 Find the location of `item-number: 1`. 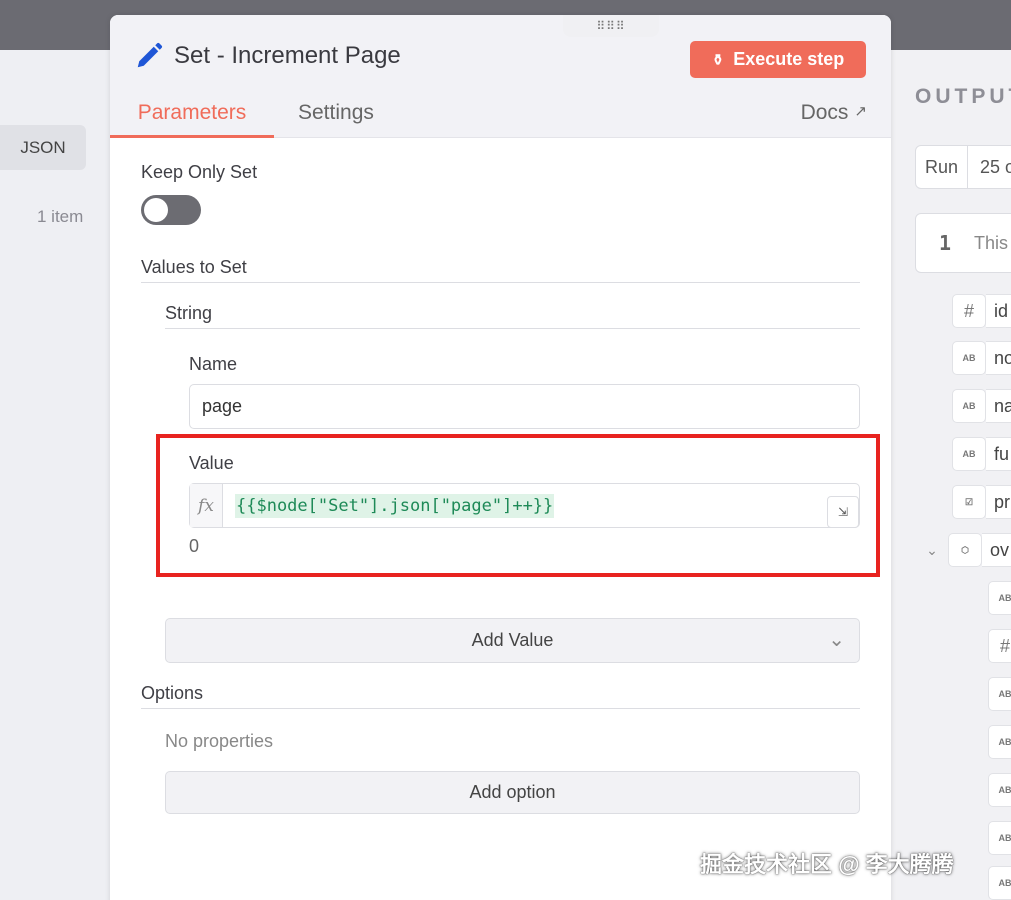

item-number: 1 is located at coordinates (945, 243).